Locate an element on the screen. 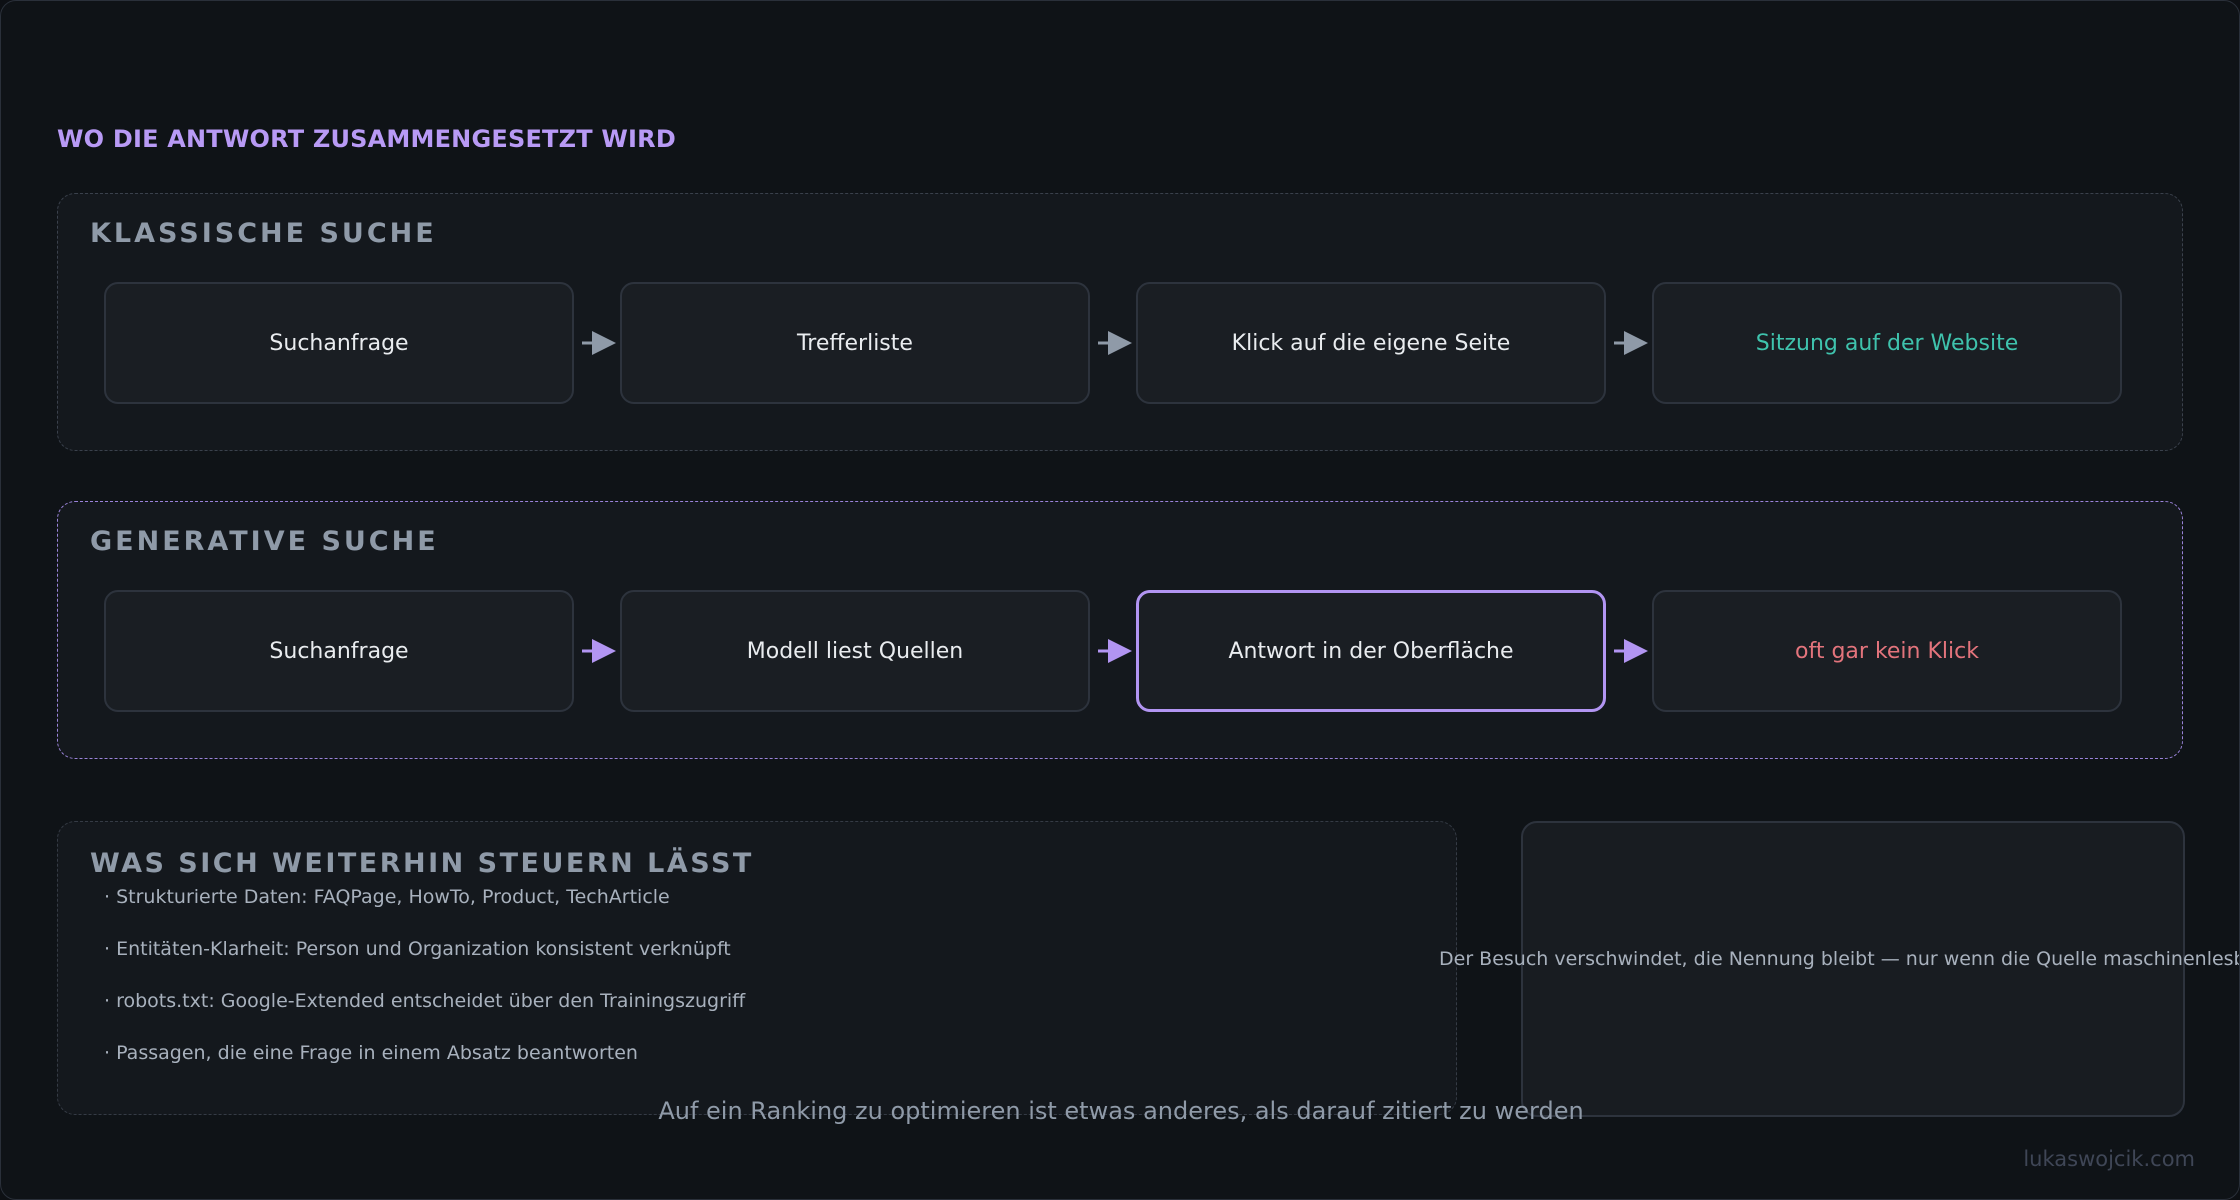  control-title: WAS SICH WEITERHIN STEUERN LÄSST is located at coordinates (422, 863).